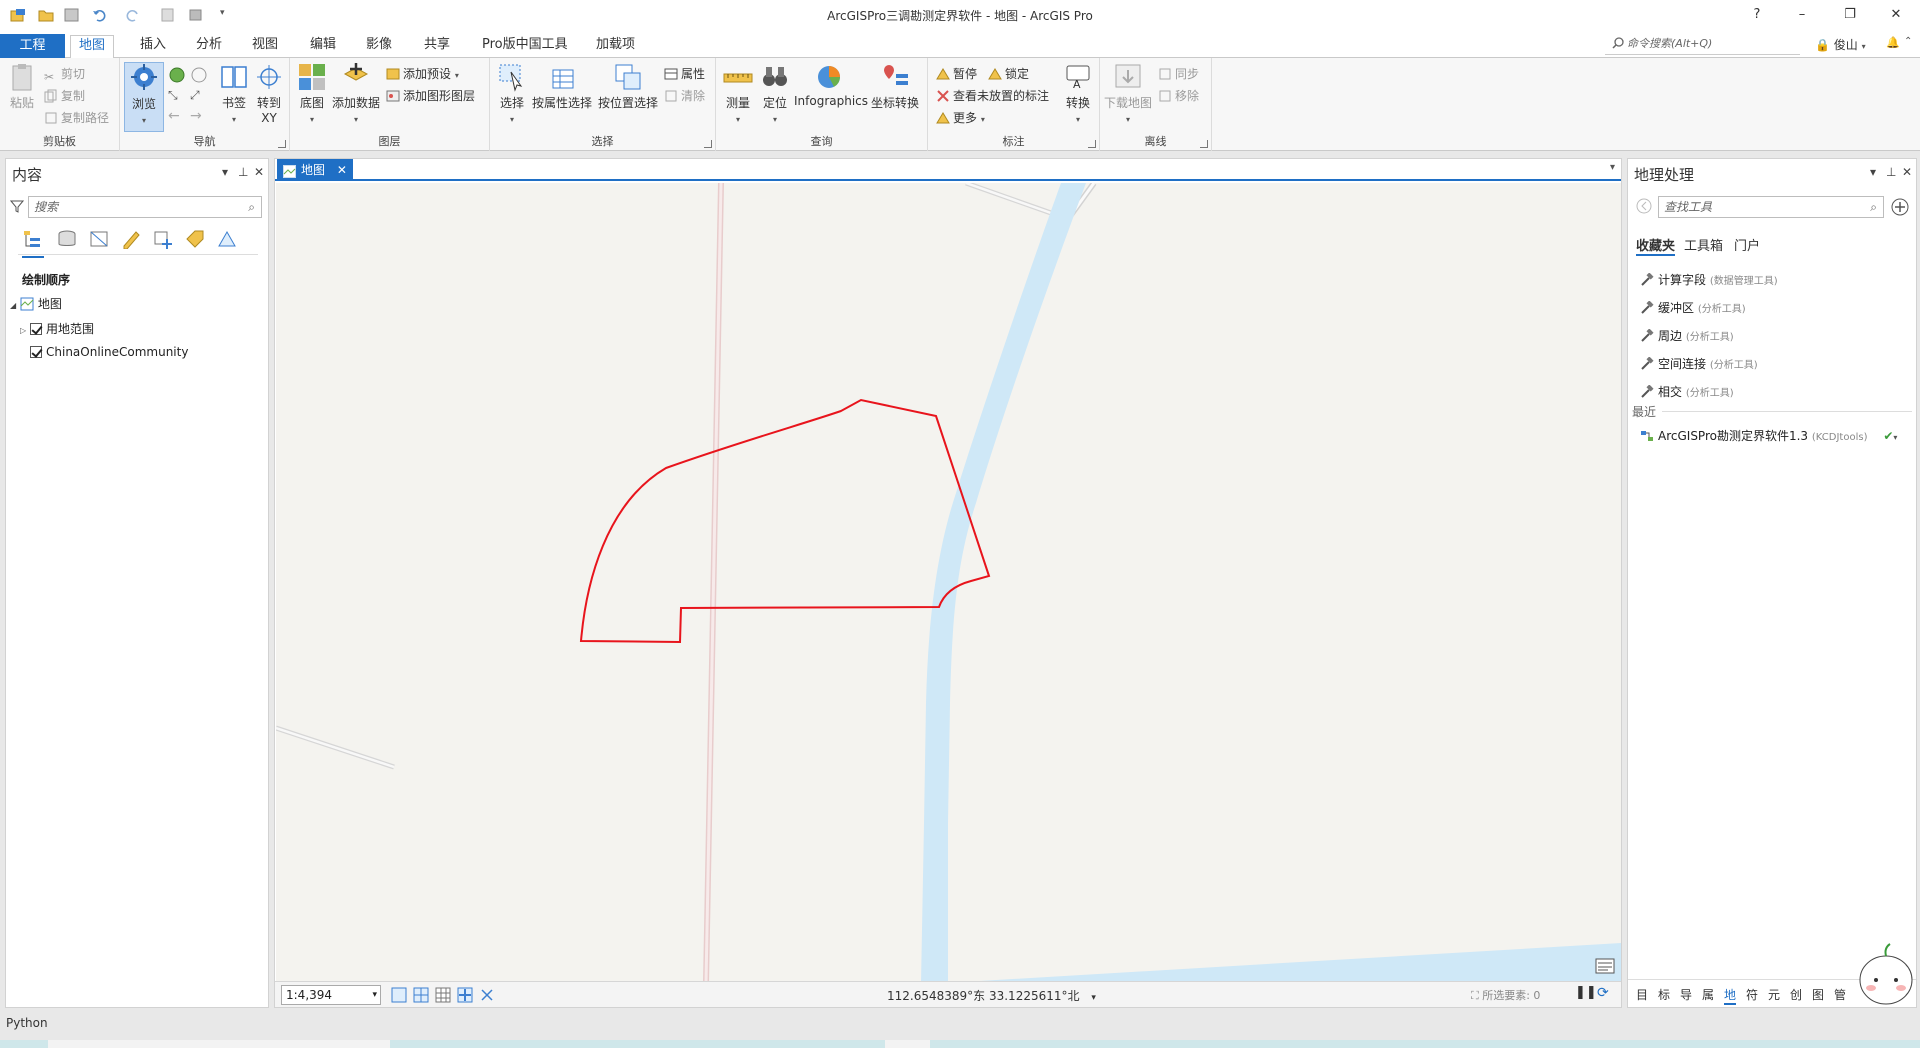 This screenshot has height=1048, width=1920. What do you see at coordinates (443, 996) in the screenshot?
I see `table-grid-icon` at bounding box center [443, 996].